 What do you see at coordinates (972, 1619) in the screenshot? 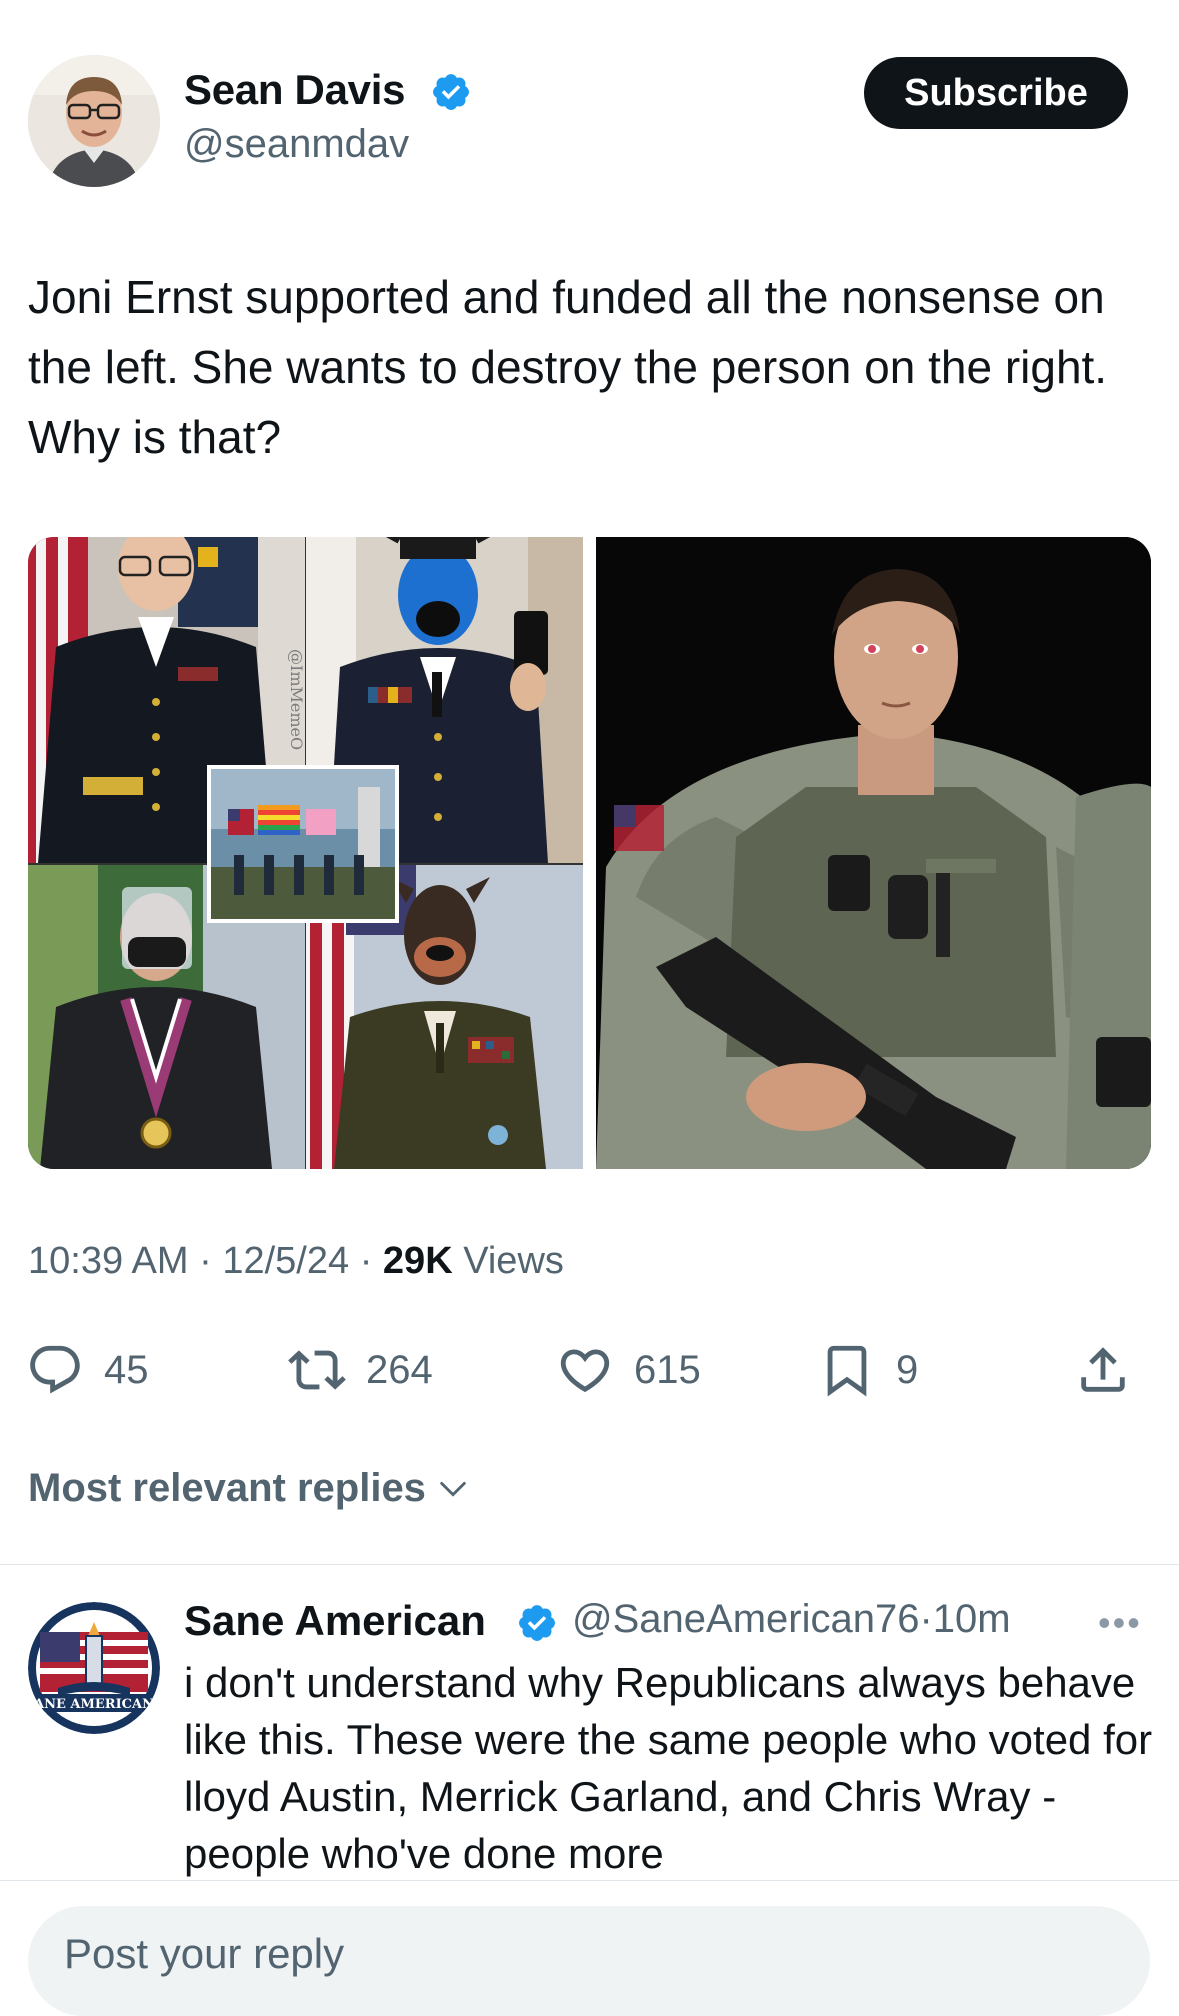
I see `reply-time: 10m` at bounding box center [972, 1619].